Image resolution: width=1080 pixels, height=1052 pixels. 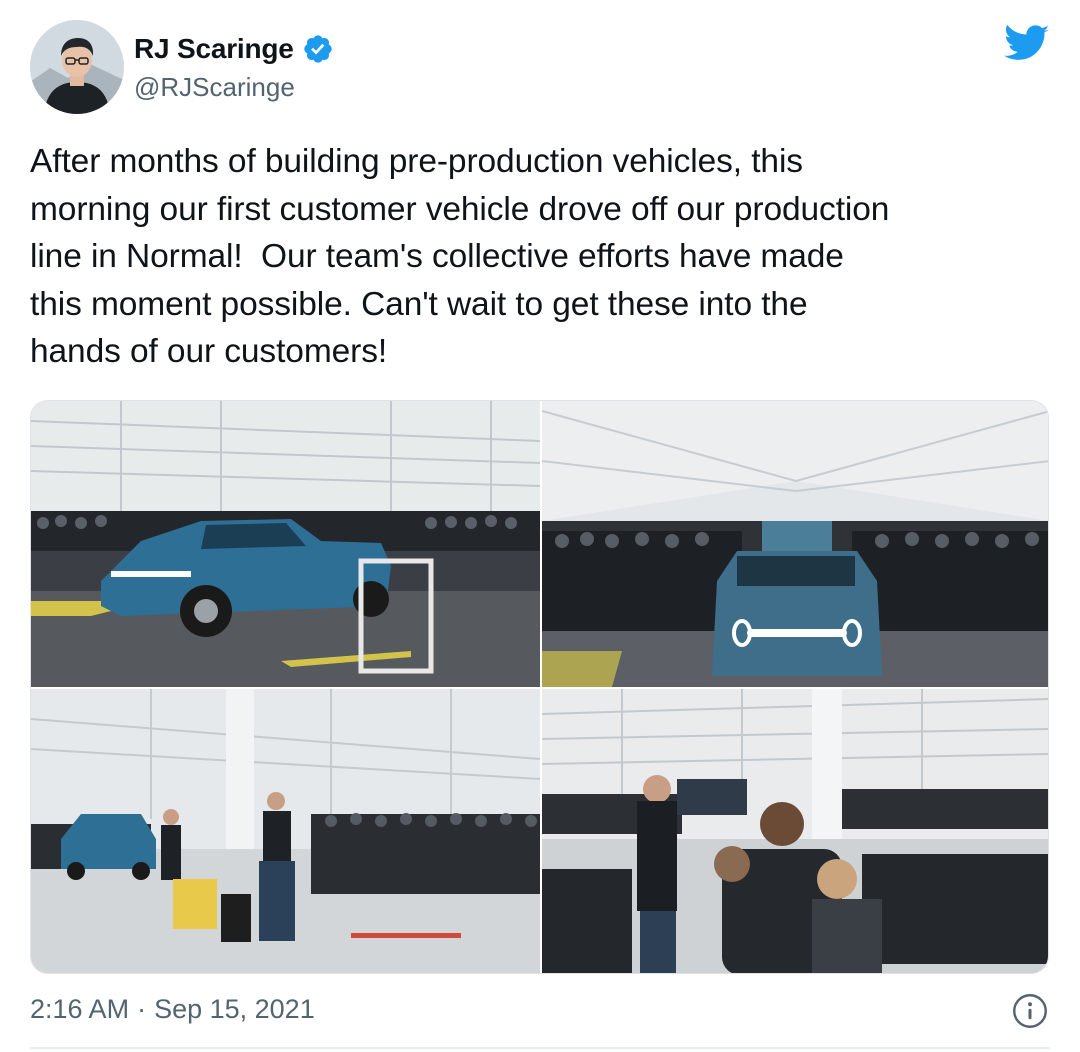 I want to click on author-display-name: RJ Scaringe, so click(x=214, y=49).